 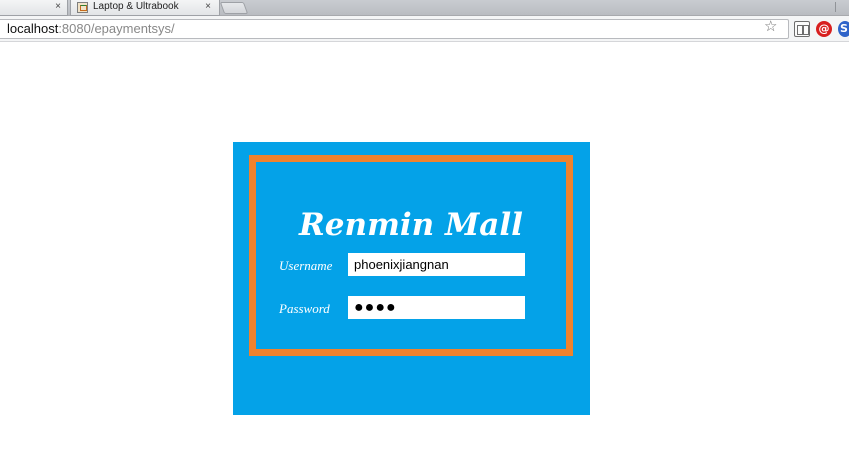 I want to click on password-input: ●●●●, so click(x=436, y=307).